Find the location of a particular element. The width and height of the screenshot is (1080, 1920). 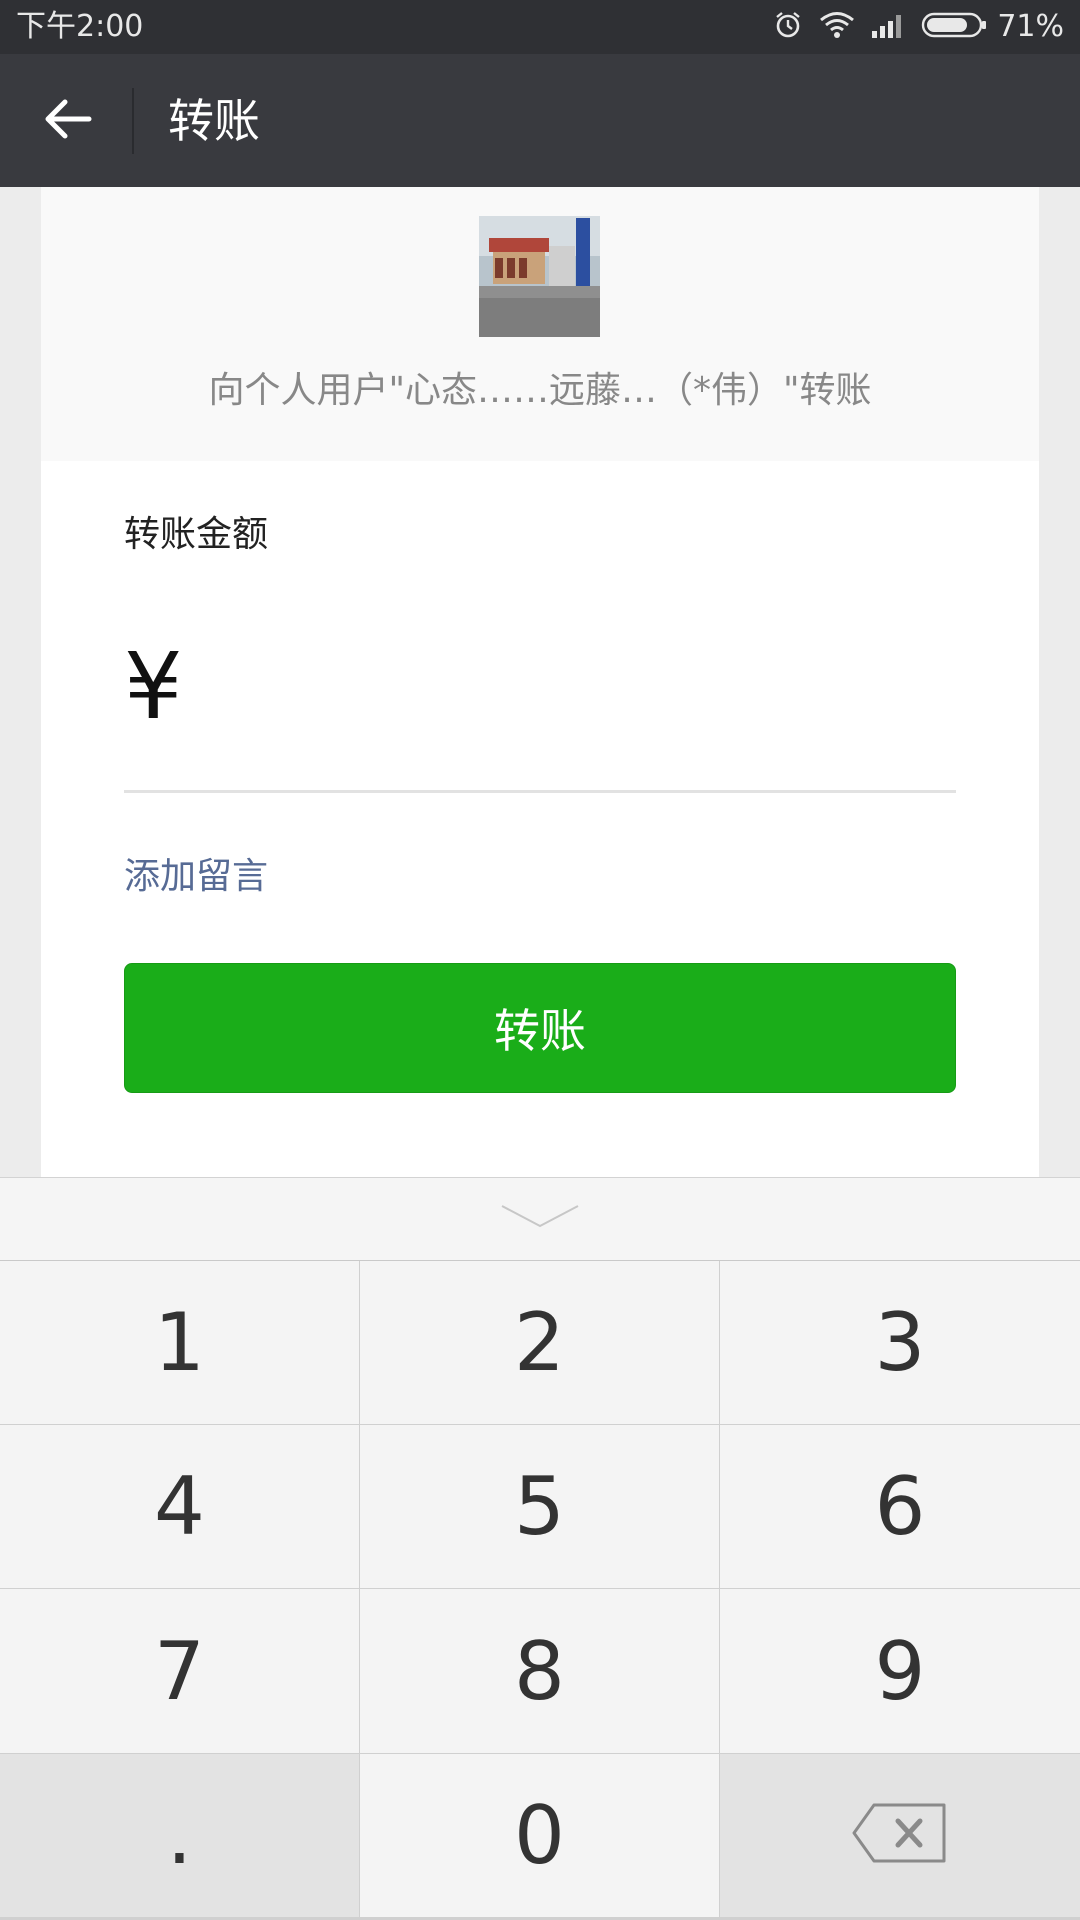

key-4: 4 is located at coordinates (179, 1506).